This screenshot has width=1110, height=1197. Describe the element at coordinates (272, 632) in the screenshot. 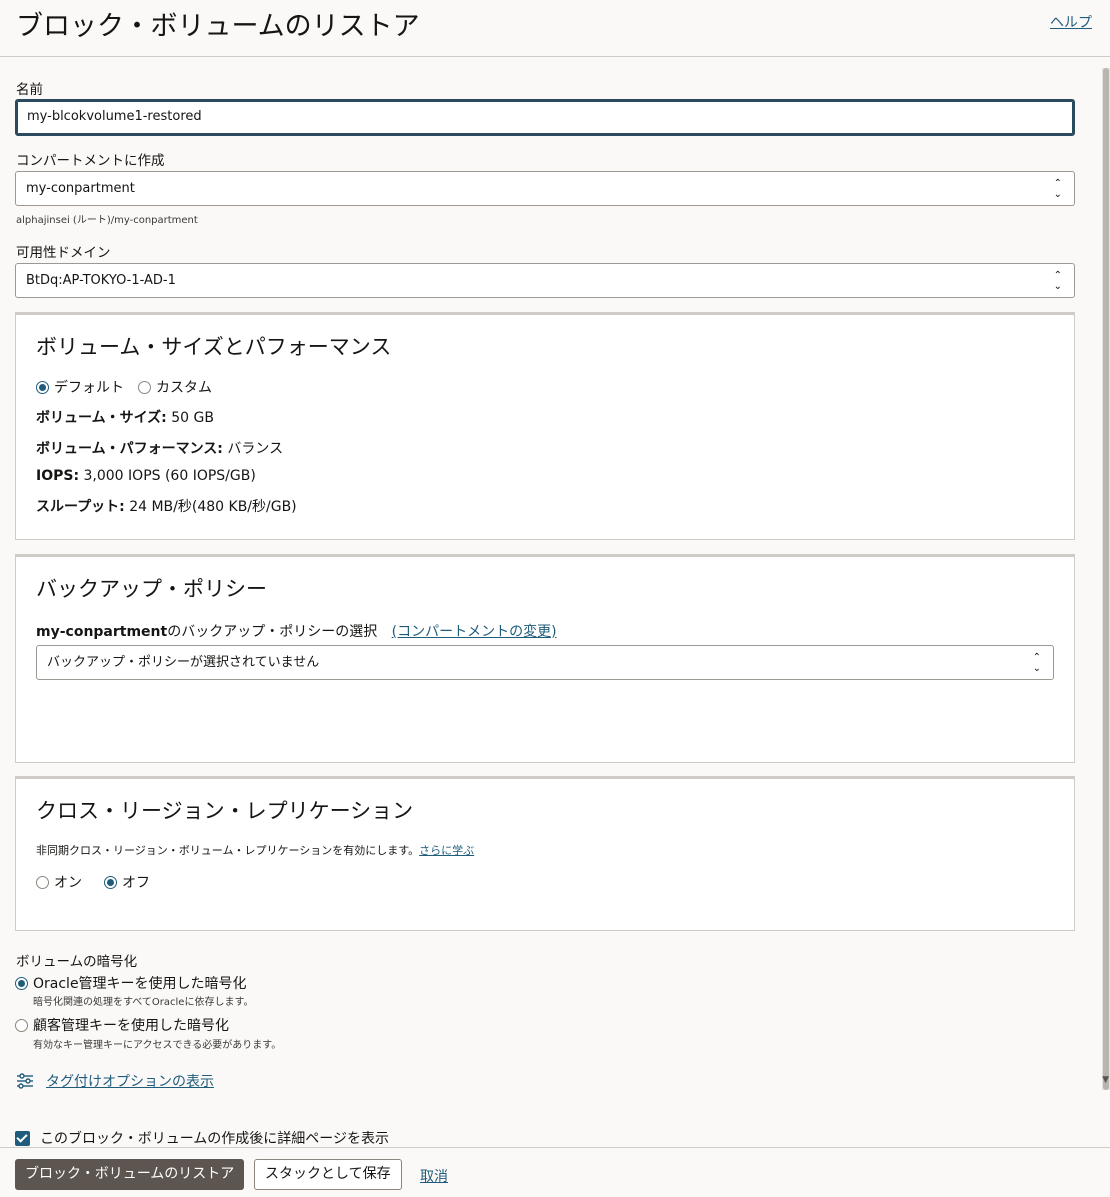

I see `backup-select-suffix: のバックアップ・ポリシーの選択` at that location.